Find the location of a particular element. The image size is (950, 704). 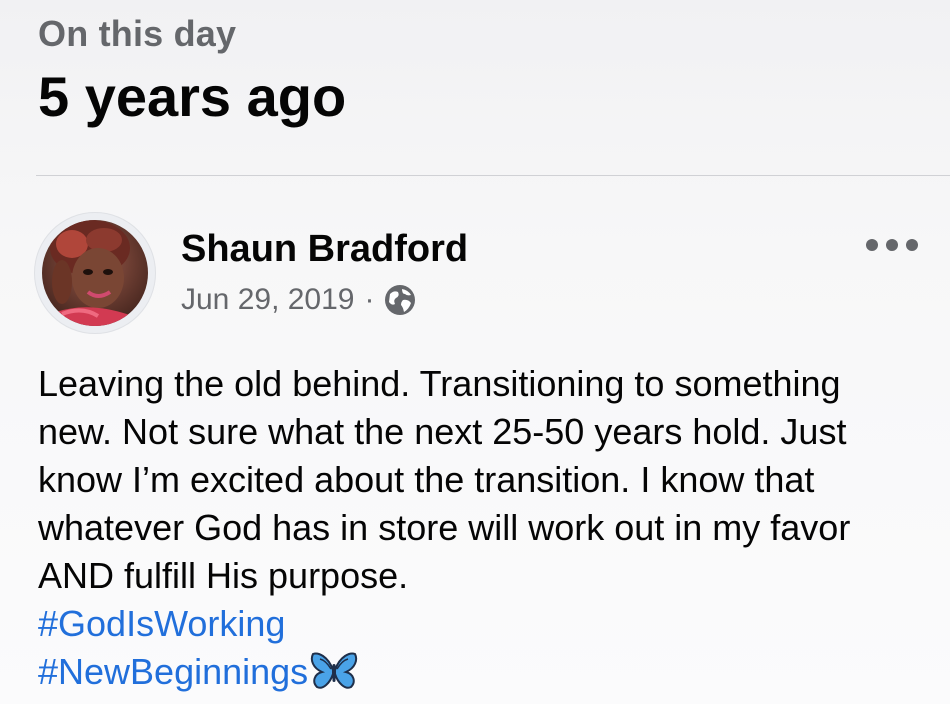

hashtag-row: #NewBeginnings is located at coordinates (198, 671).